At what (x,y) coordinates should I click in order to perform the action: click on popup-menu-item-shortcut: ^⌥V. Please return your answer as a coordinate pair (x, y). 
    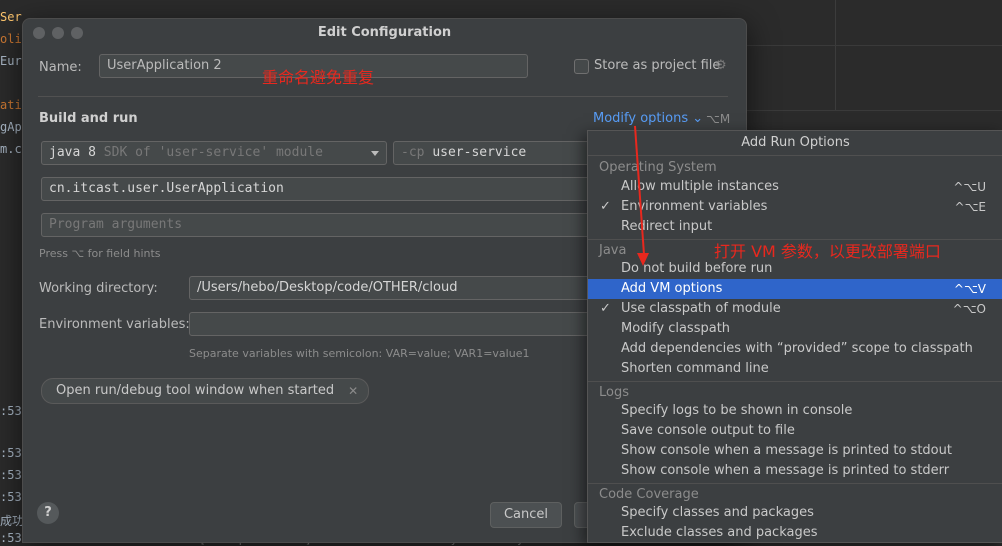
    Looking at the image, I should click on (969, 289).